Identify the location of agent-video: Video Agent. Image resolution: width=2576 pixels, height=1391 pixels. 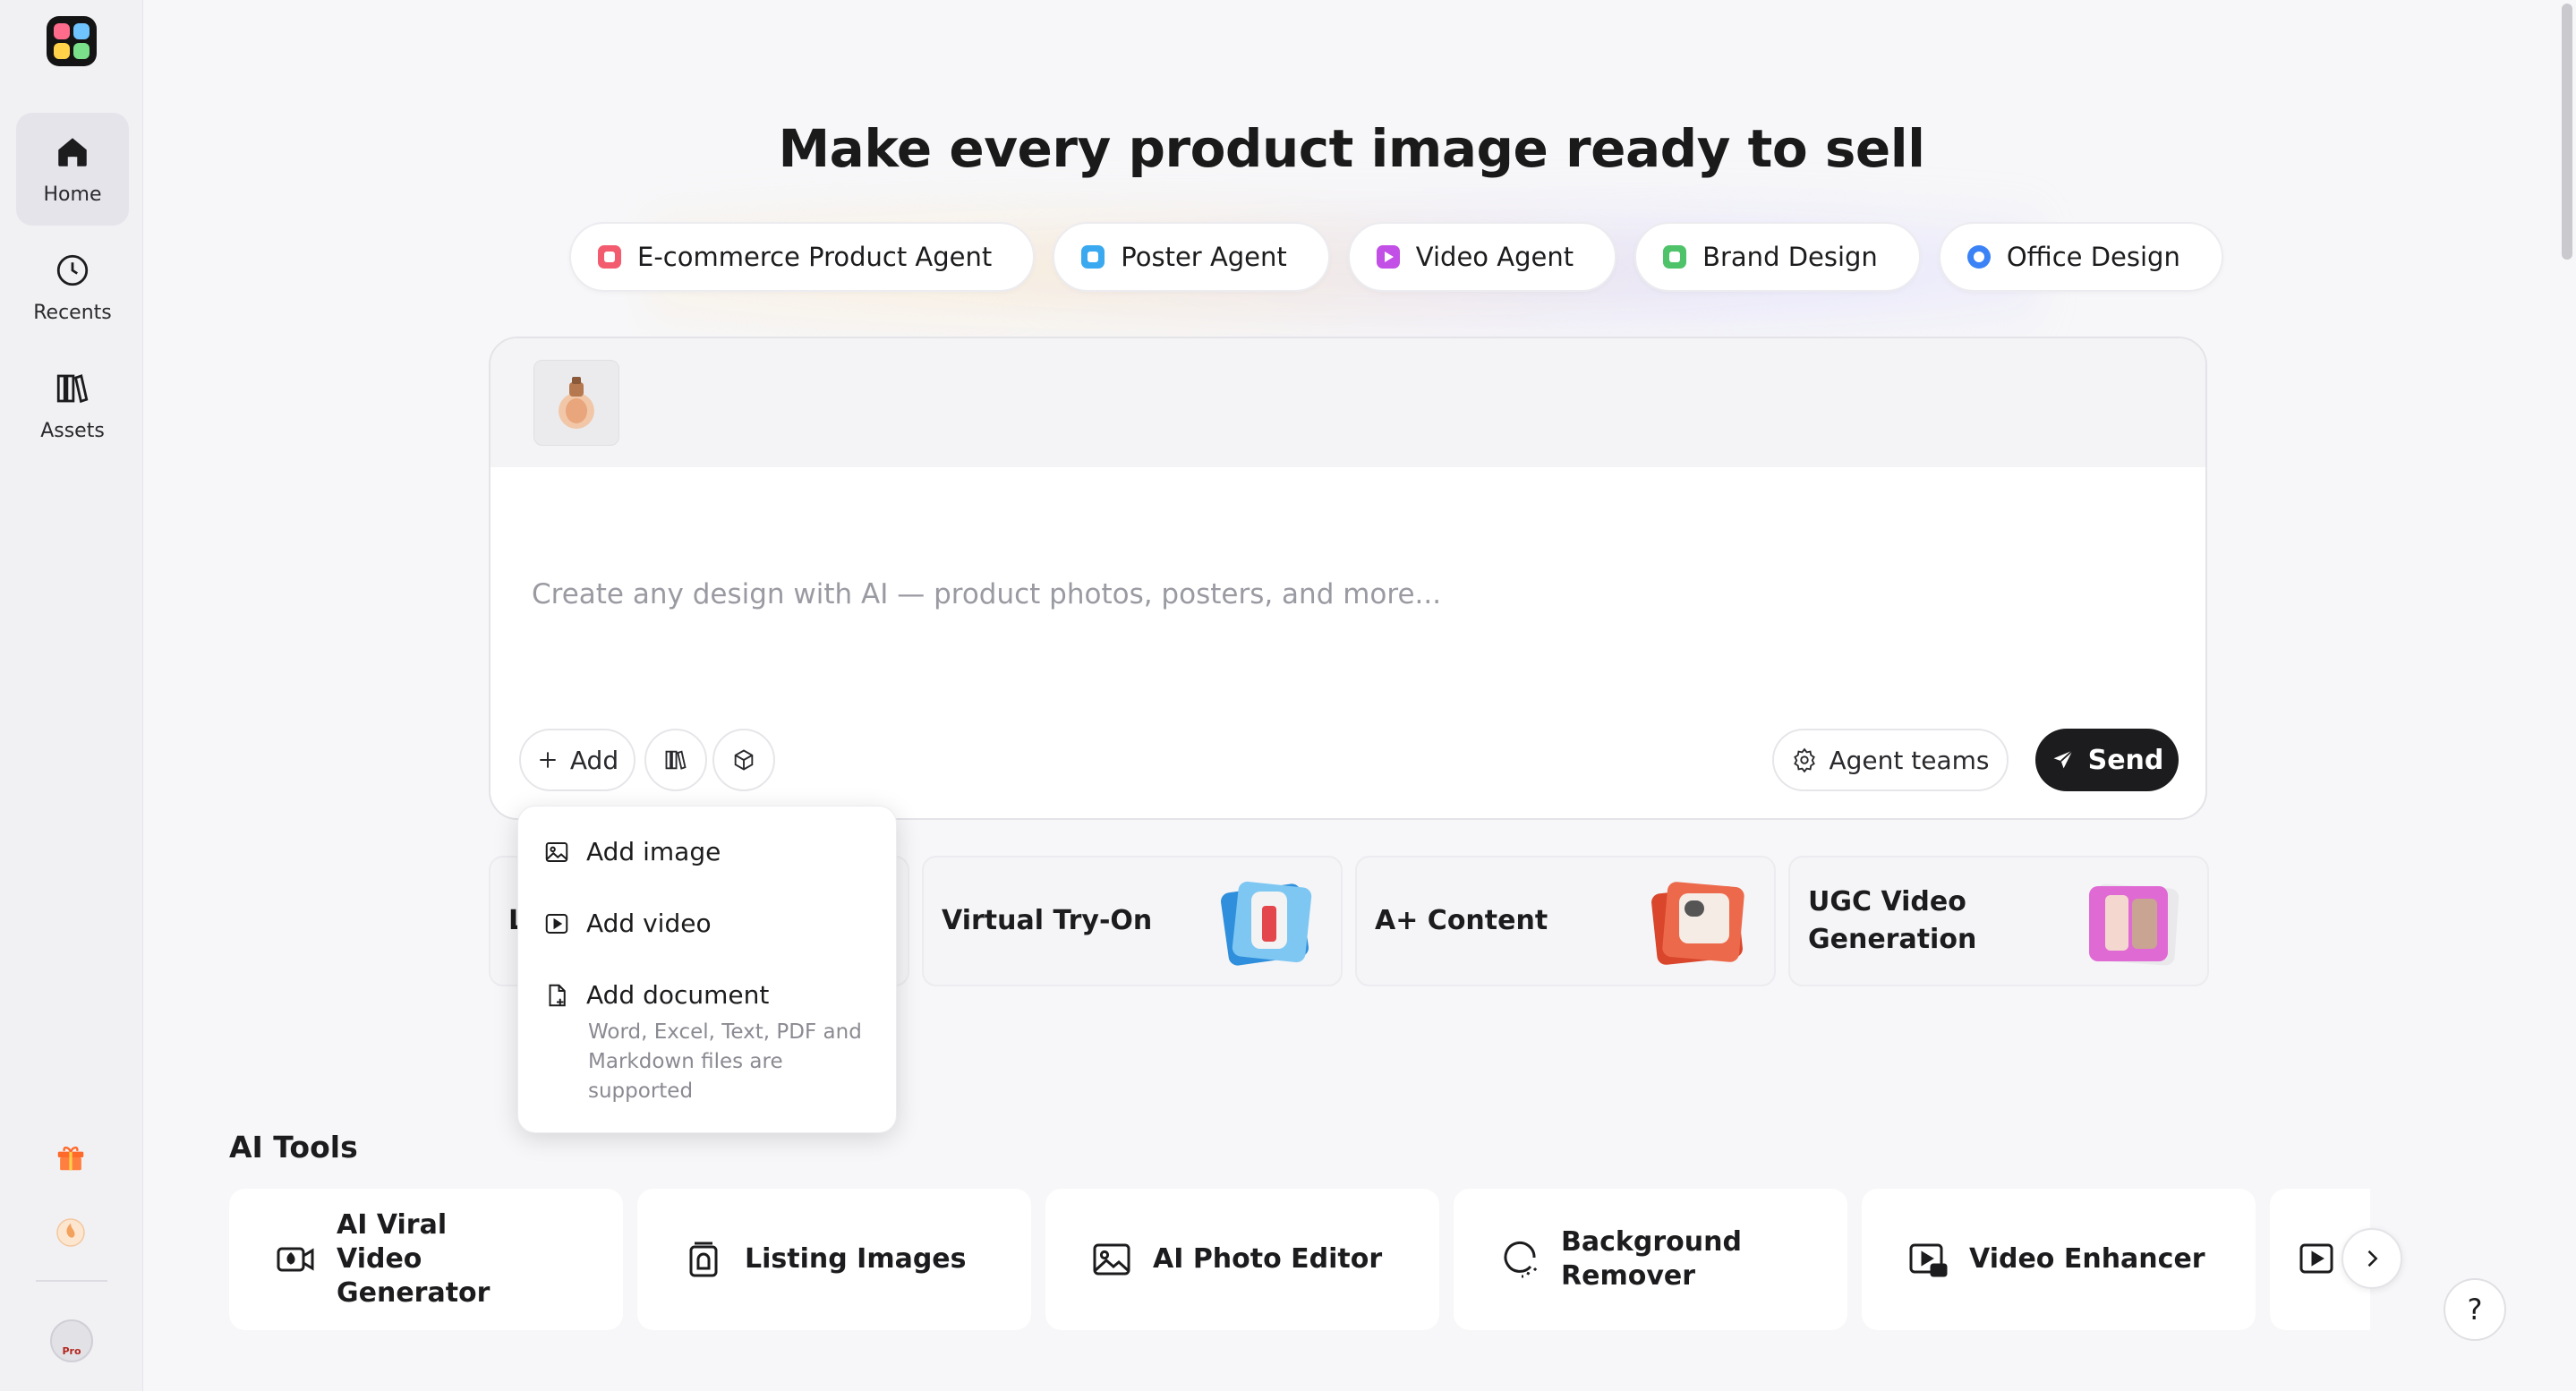
(1482, 257).